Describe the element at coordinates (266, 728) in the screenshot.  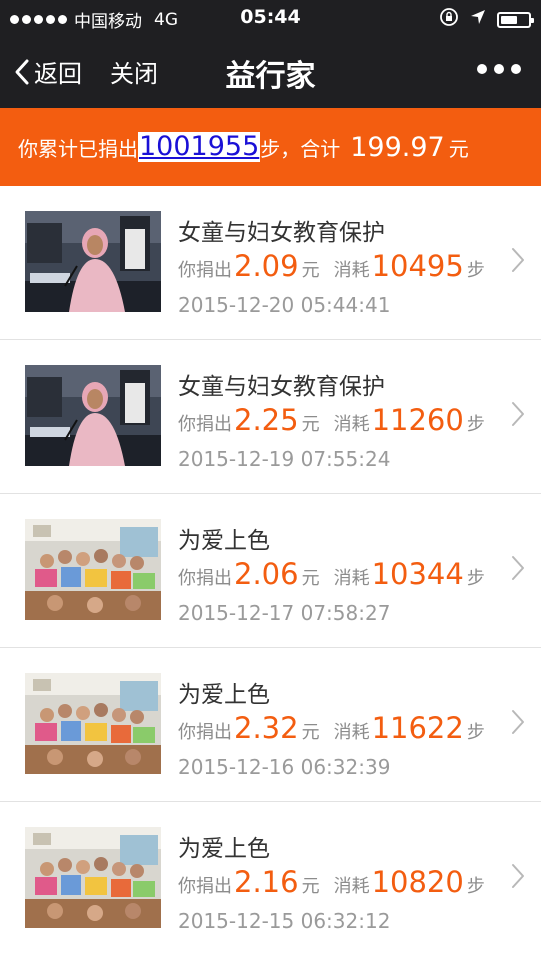
I see `donated-amount: 2.32` at that location.